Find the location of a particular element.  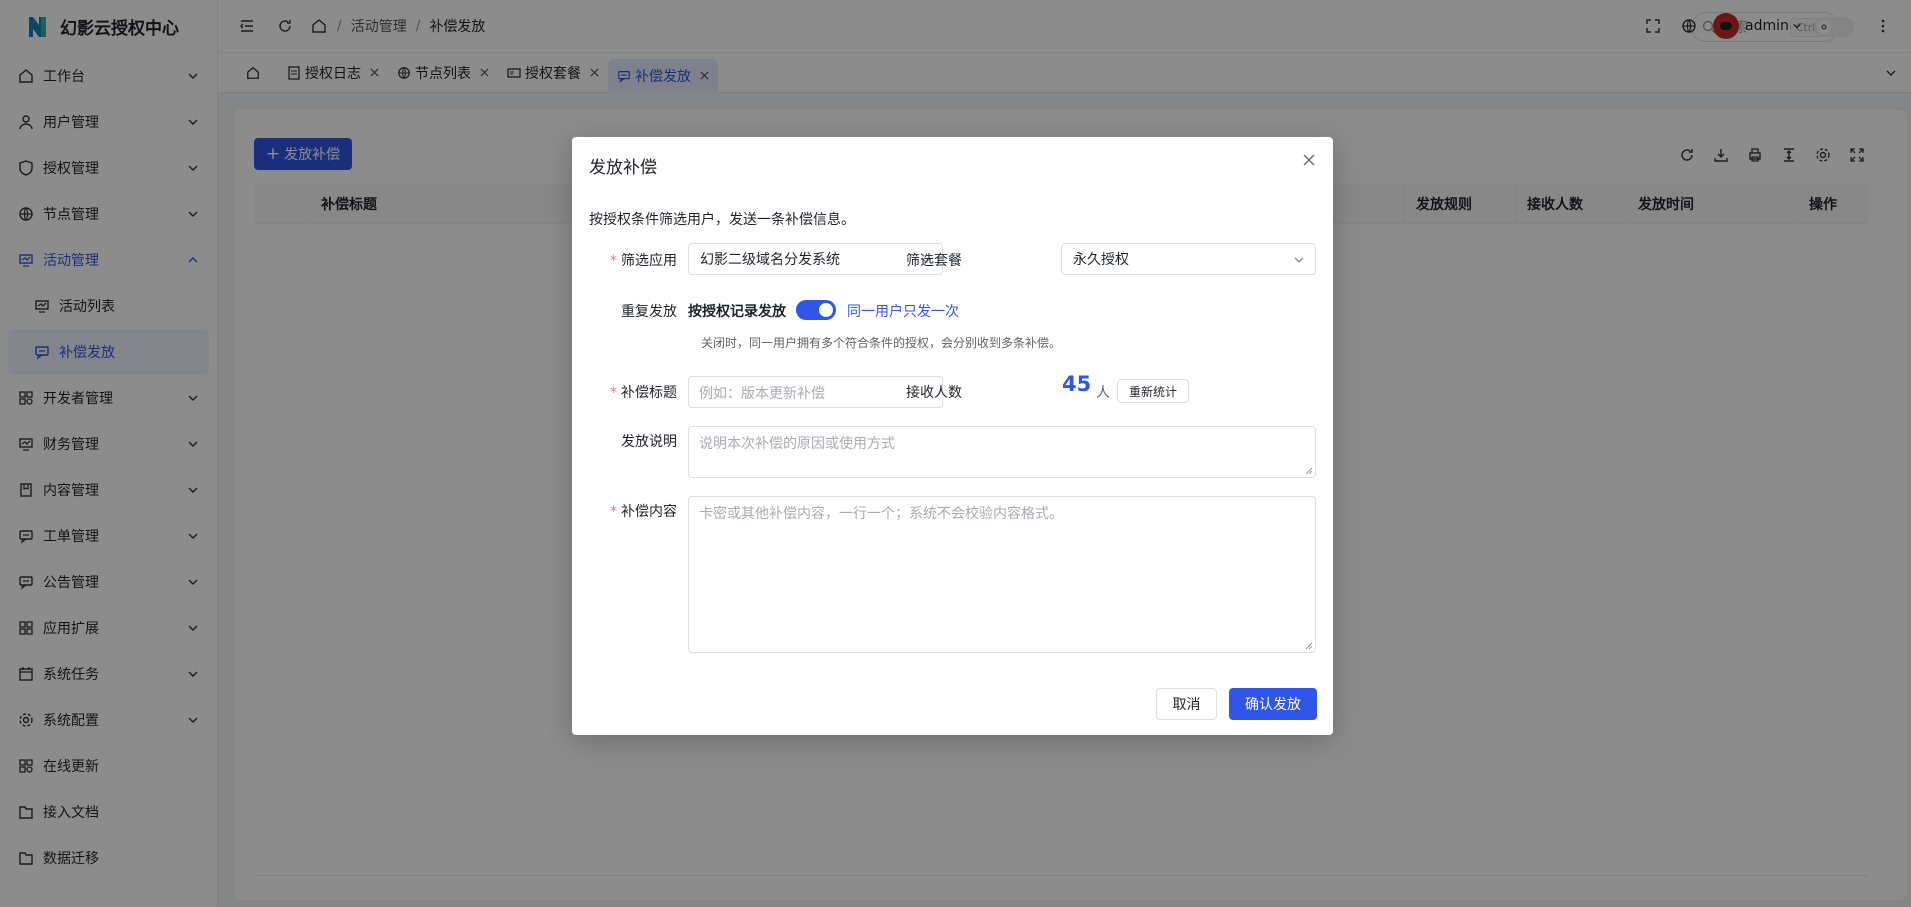

content-label: * 补偿内容 is located at coordinates (624, 511).